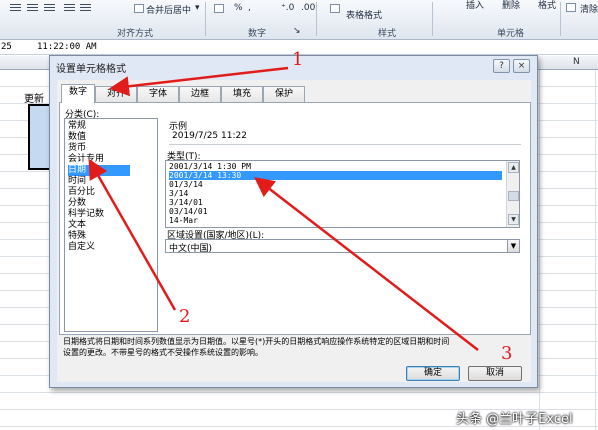 This screenshot has width=598, height=430. I want to click on category-item: 百分比, so click(99, 192).